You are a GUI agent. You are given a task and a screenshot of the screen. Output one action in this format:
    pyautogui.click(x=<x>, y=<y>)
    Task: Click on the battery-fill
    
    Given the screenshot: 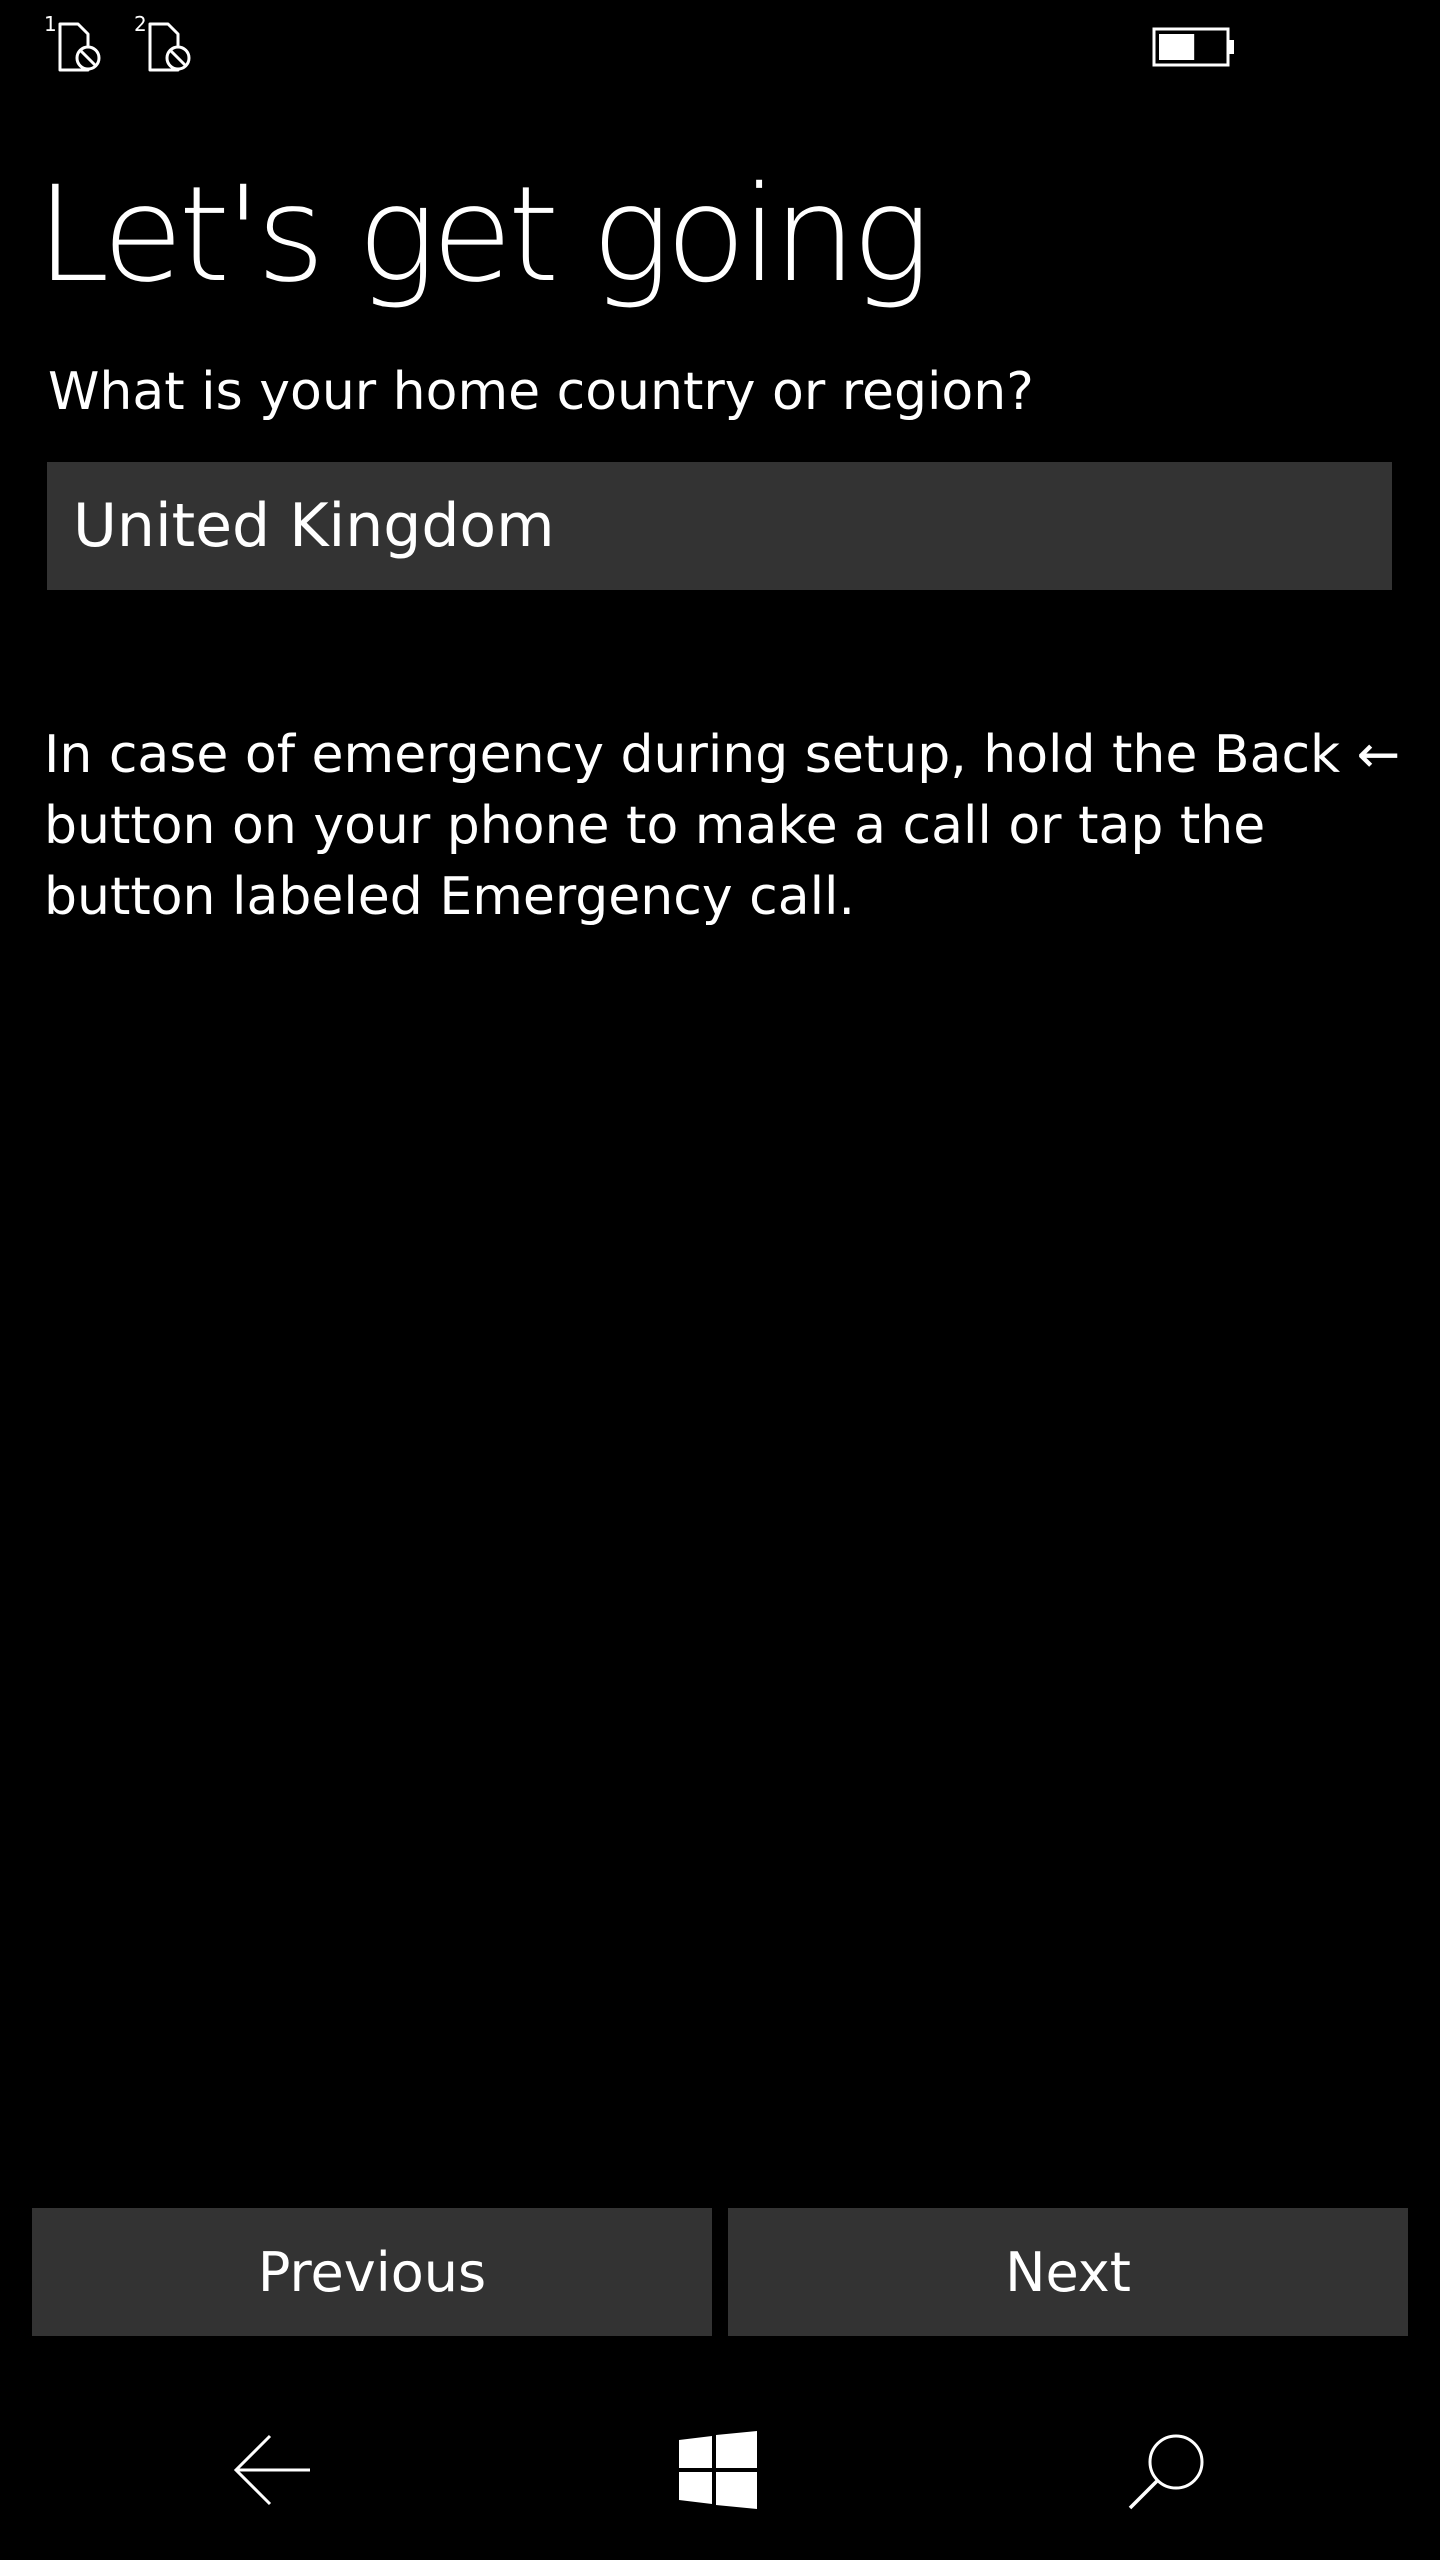 What is the action you would take?
    pyautogui.click(x=1177, y=47)
    